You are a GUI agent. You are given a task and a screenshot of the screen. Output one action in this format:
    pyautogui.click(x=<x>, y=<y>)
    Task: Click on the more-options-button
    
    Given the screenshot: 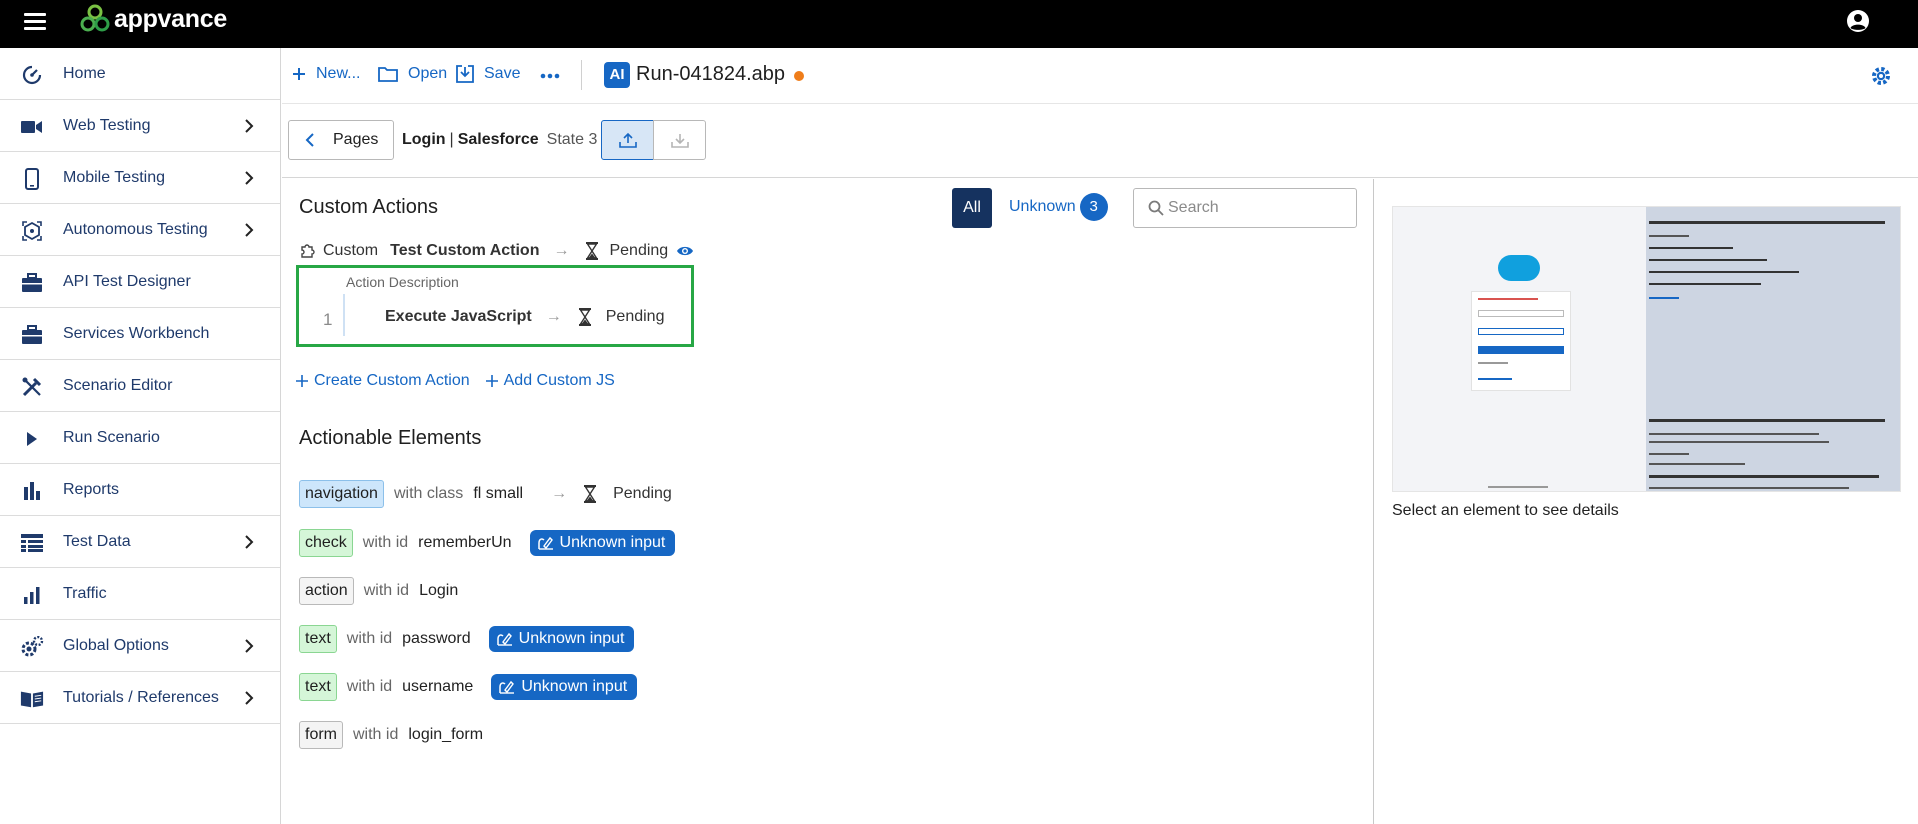 What is the action you would take?
    pyautogui.click(x=555, y=76)
    